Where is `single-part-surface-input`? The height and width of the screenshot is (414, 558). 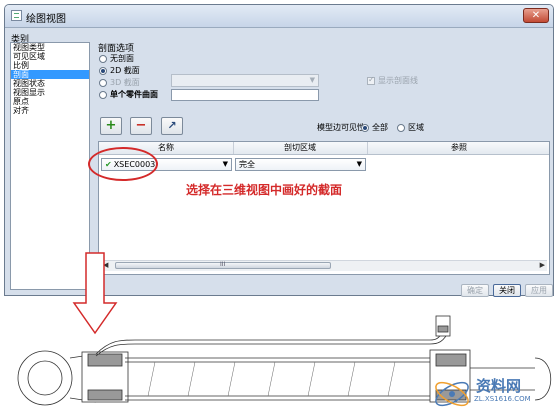 single-part-surface-input is located at coordinates (245, 95).